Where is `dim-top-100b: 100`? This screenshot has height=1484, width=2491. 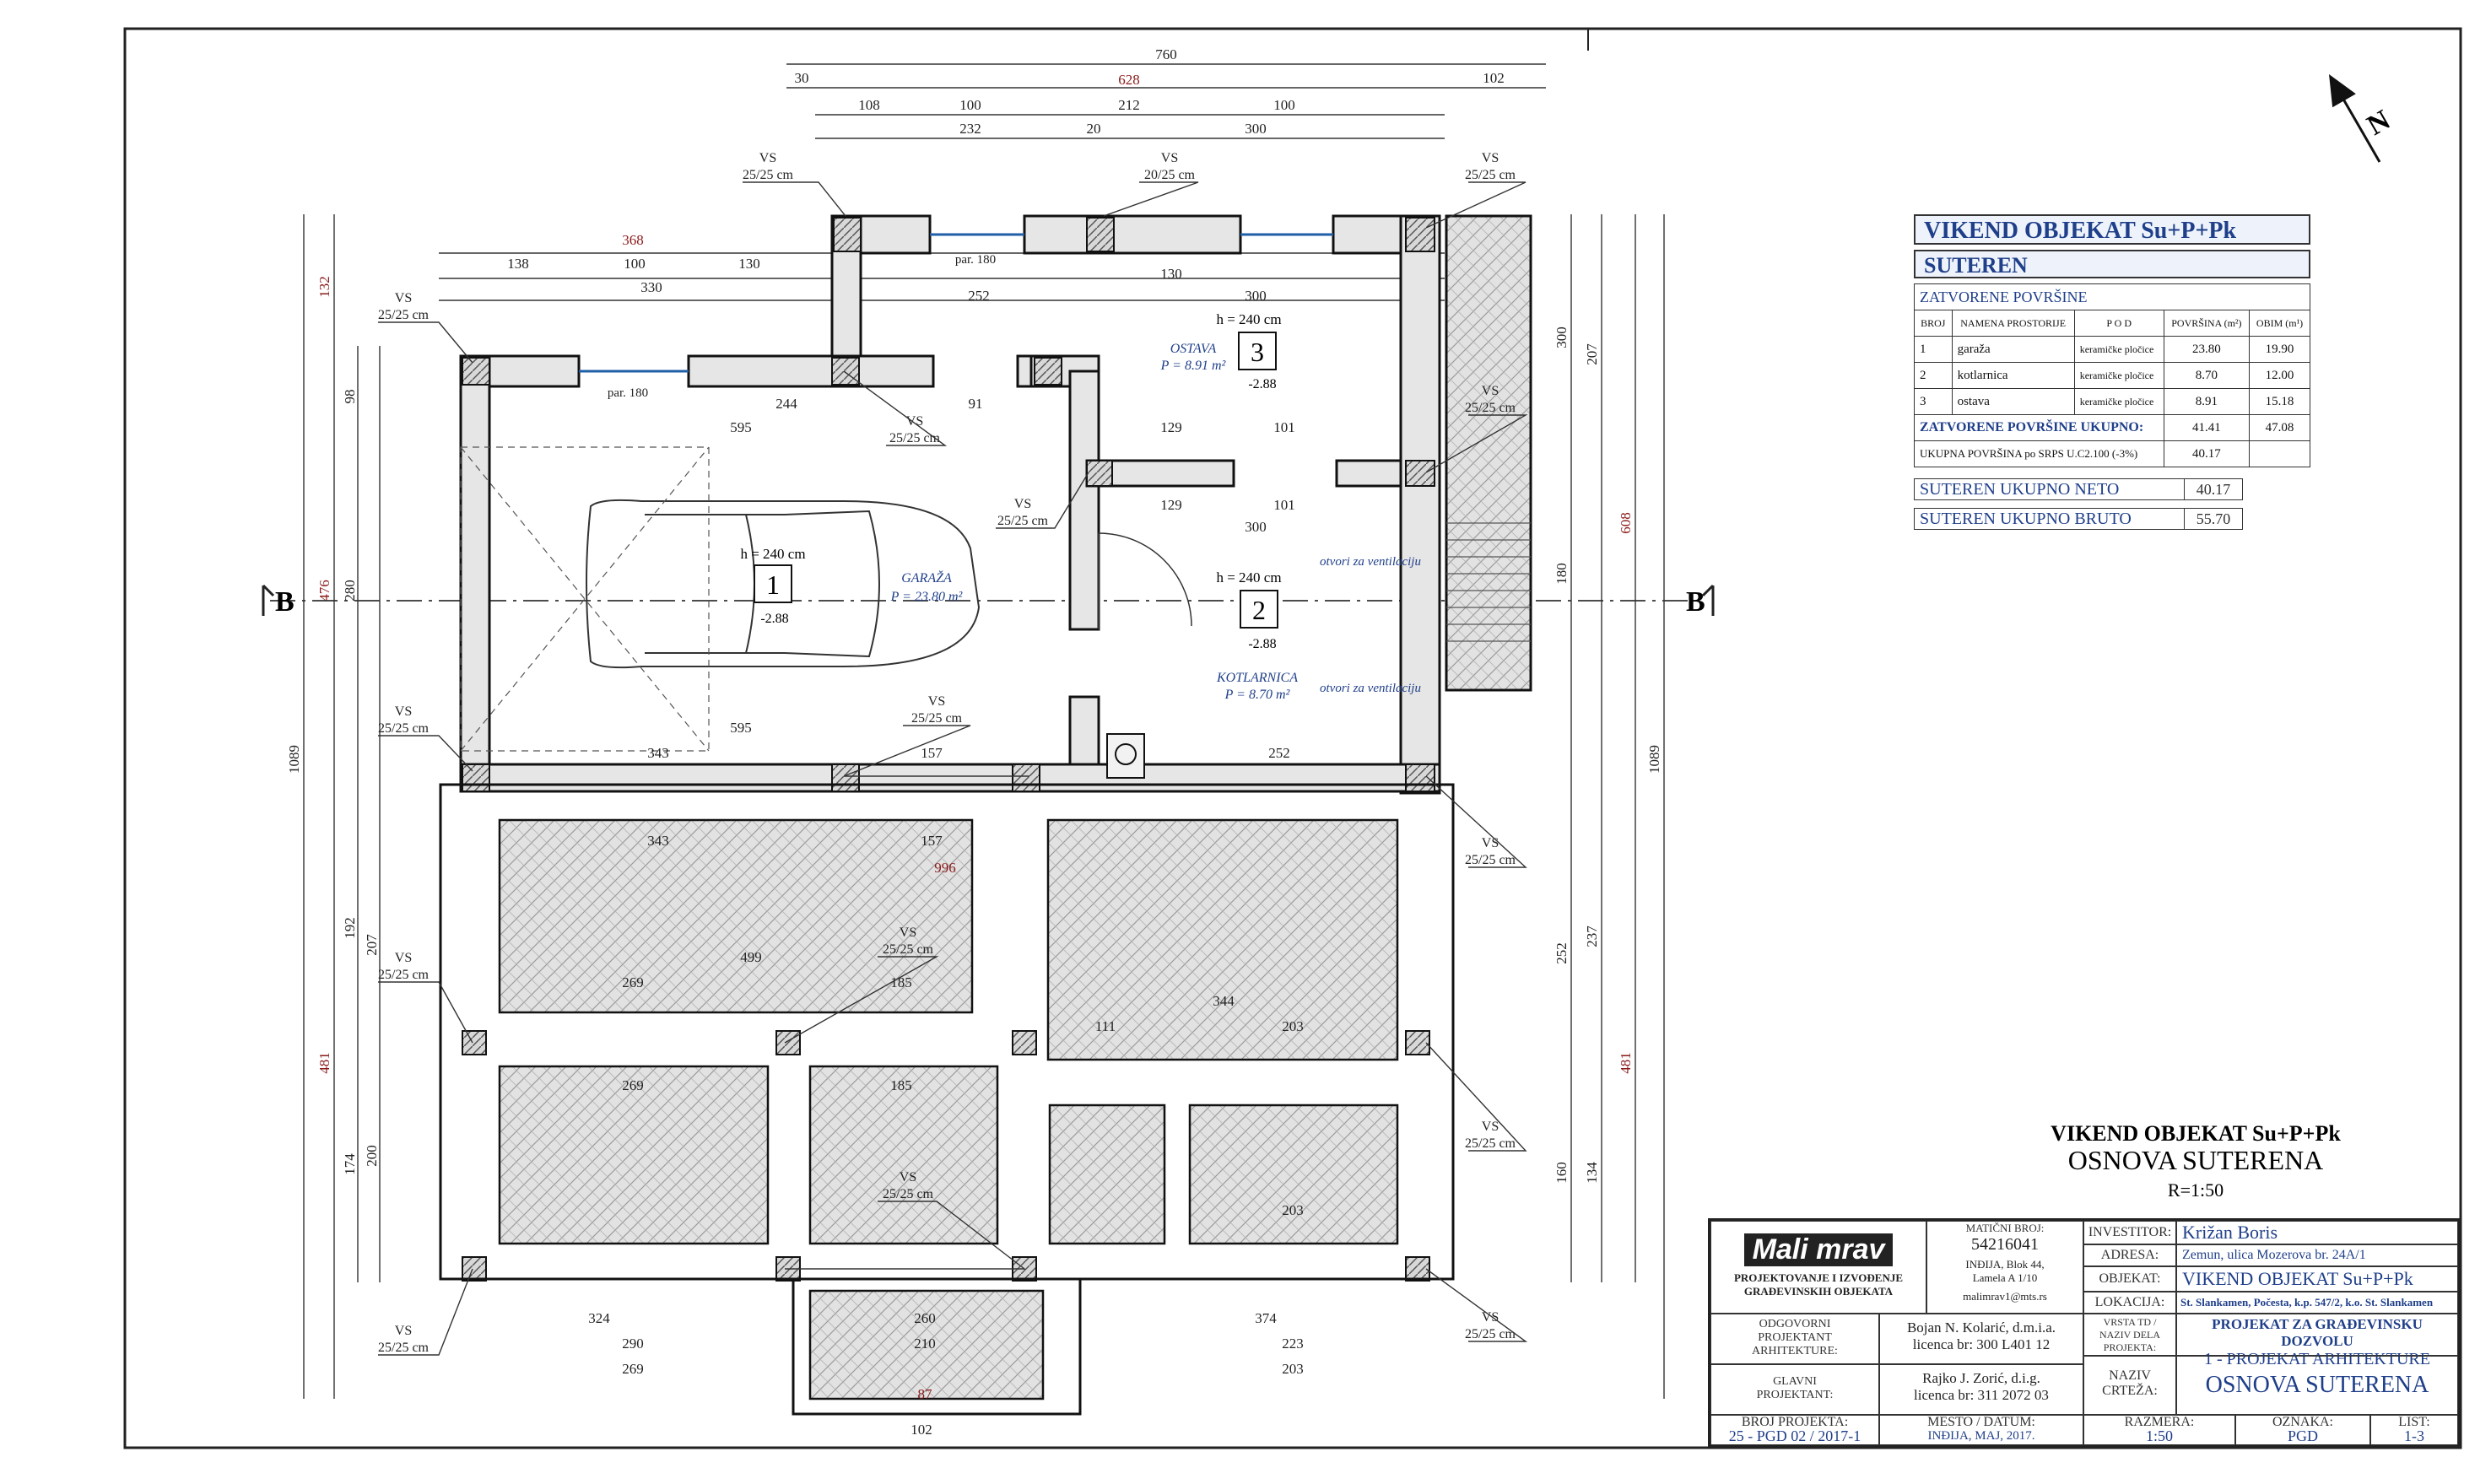
dim-top-100b: 100 is located at coordinates (1284, 105).